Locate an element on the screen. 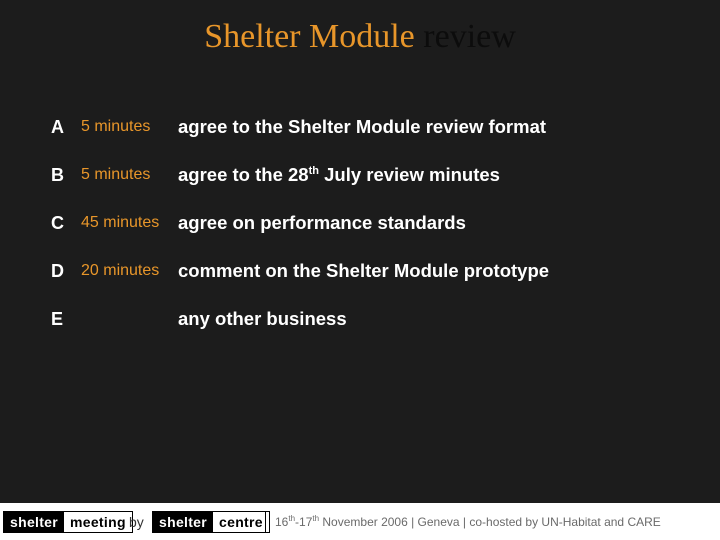 This screenshot has width=720, height=540. agenda-item-sup: th is located at coordinates (313, 170).